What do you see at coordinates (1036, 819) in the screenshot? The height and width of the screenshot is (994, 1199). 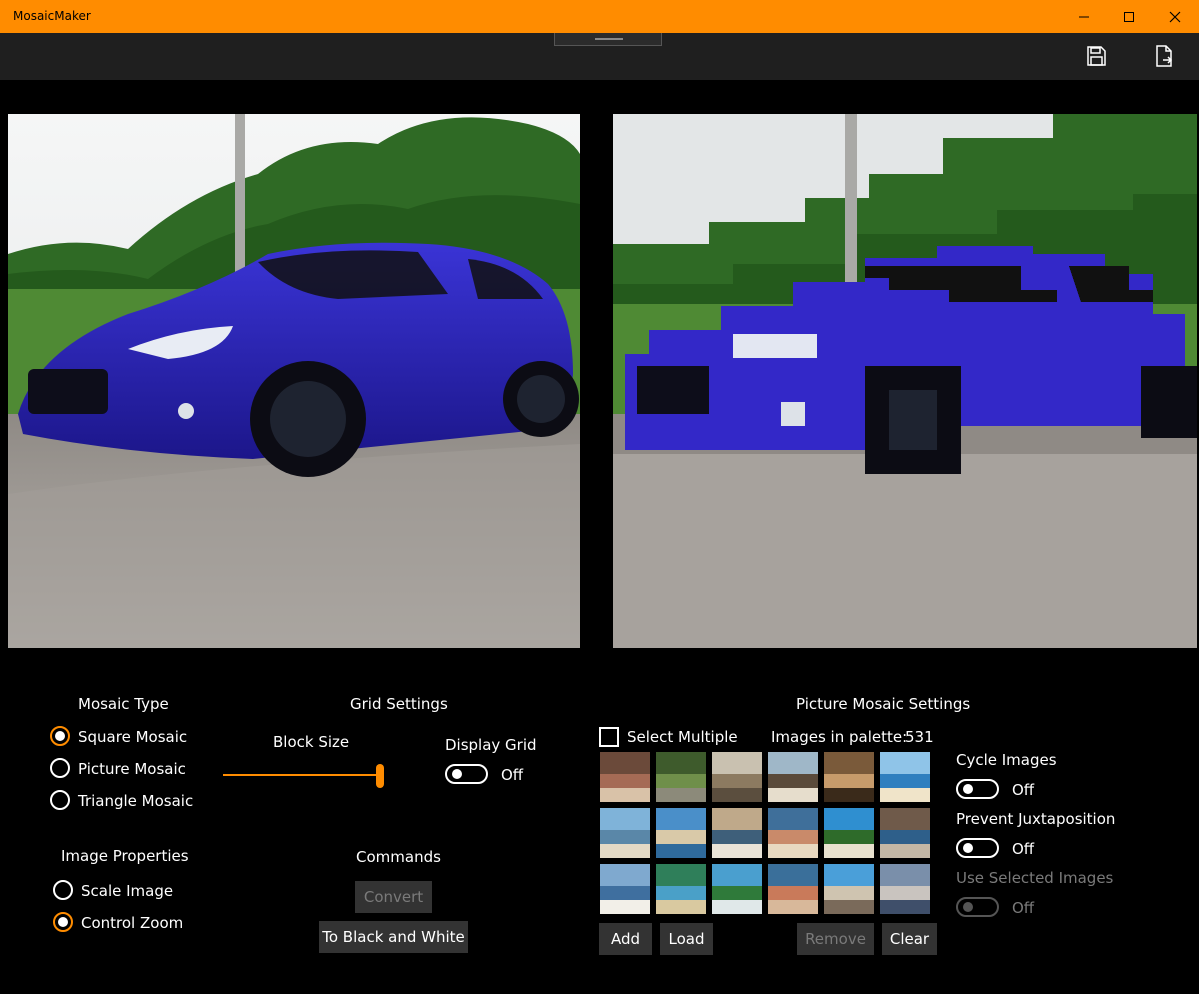 I see `prevent-juxtaposition-label: Prevent Juxtaposition` at bounding box center [1036, 819].